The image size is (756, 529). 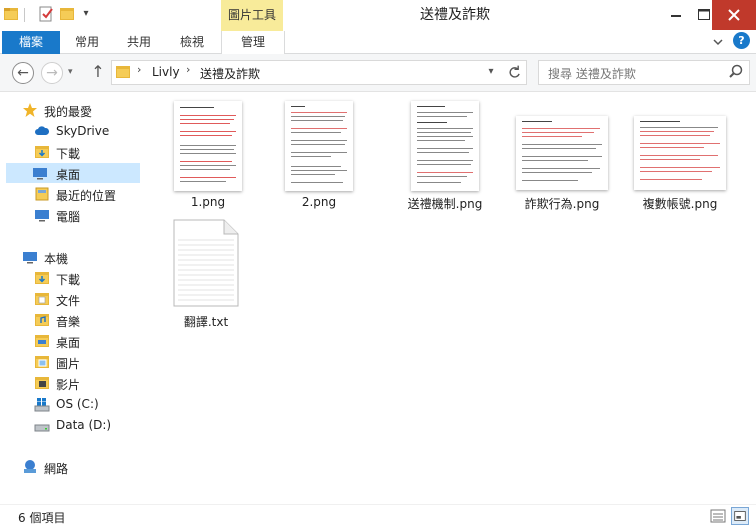 What do you see at coordinates (98, 72) in the screenshot?
I see `up-button: ↑` at bounding box center [98, 72].